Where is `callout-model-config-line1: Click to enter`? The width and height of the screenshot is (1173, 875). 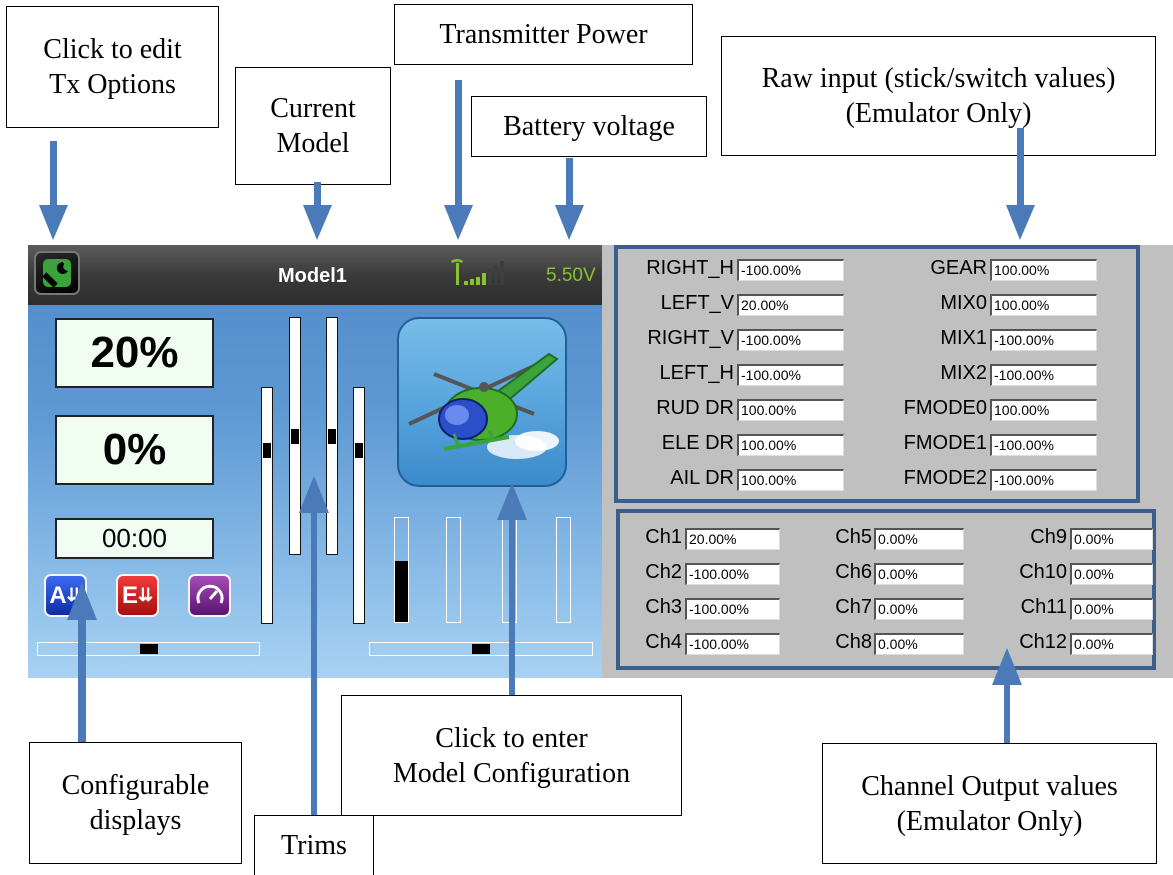 callout-model-config-line1: Click to enter is located at coordinates (511, 738).